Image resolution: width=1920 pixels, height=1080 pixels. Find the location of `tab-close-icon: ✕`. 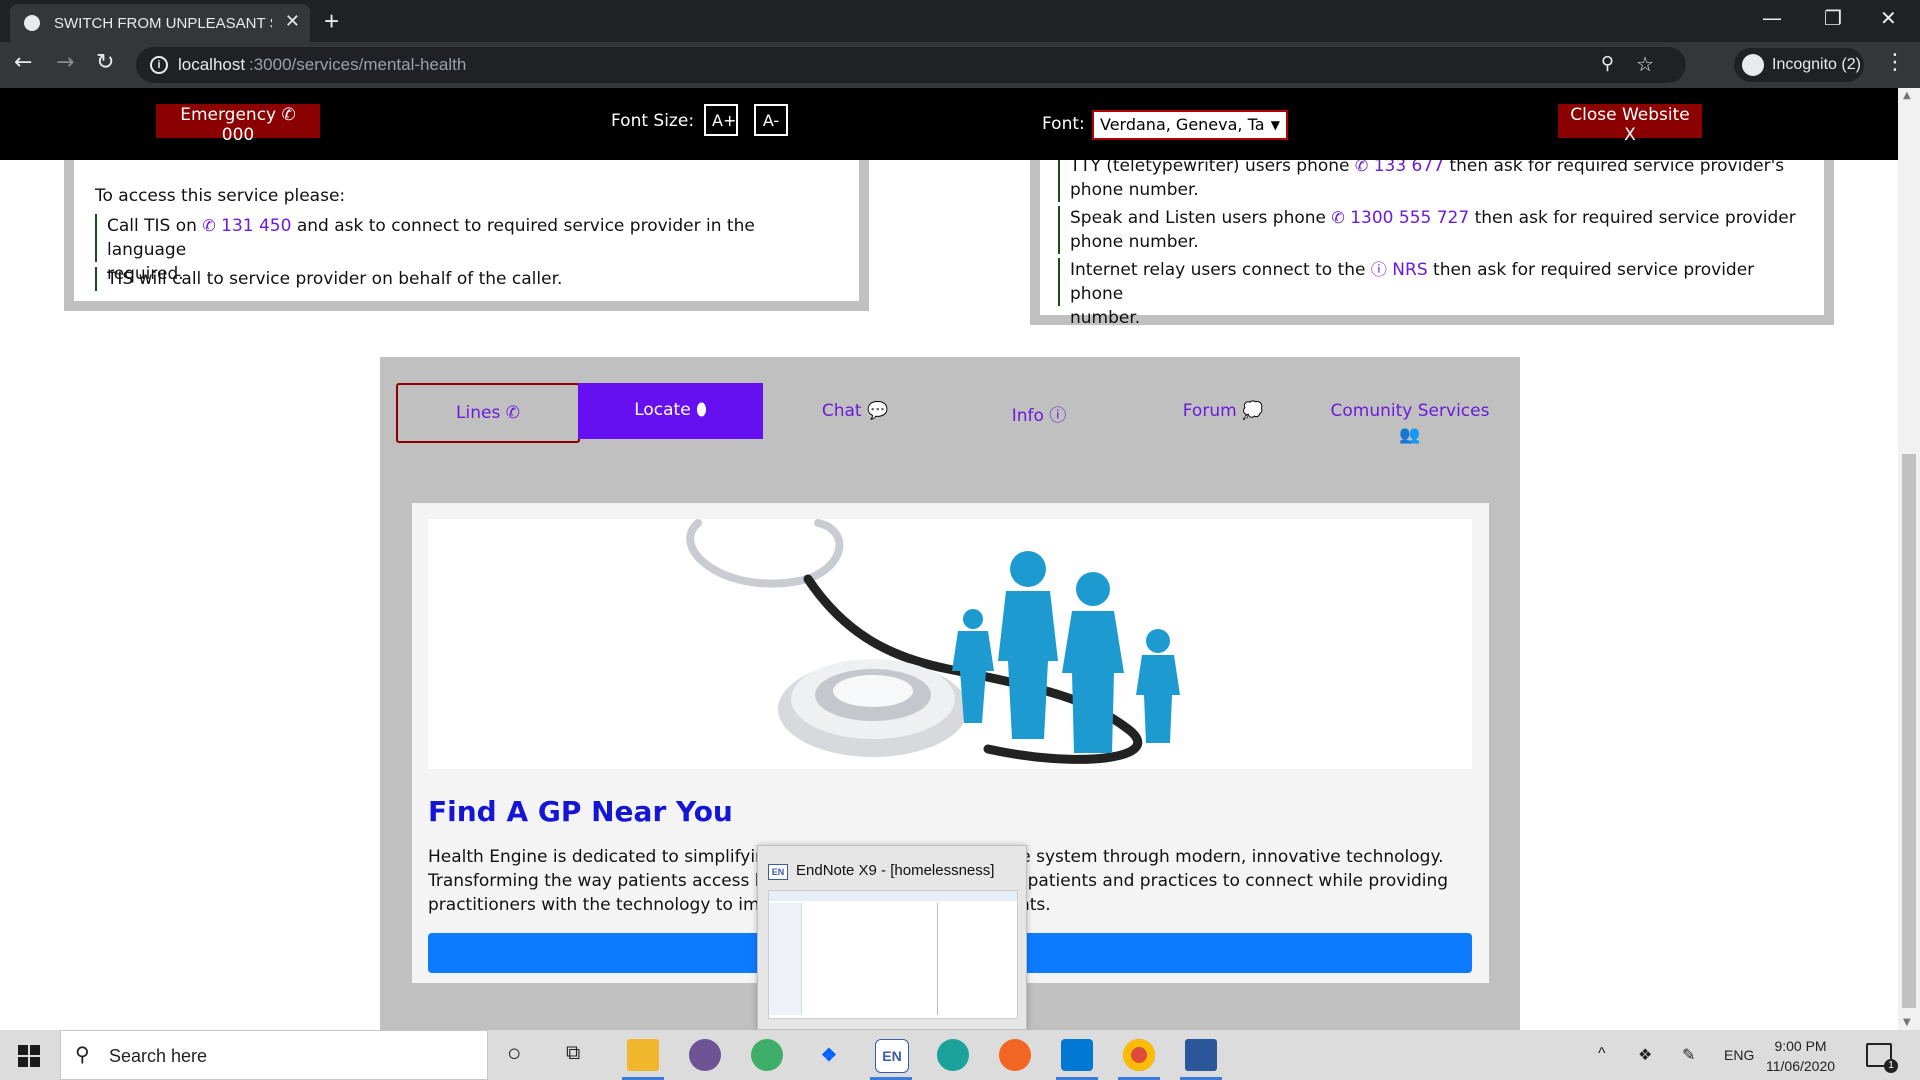

tab-close-icon: ✕ is located at coordinates (292, 21).